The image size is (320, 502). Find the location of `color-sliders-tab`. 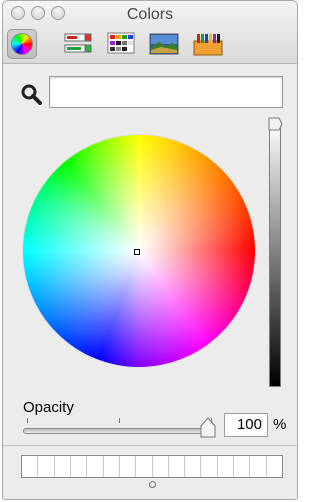

color-sliders-tab is located at coordinates (78, 44).